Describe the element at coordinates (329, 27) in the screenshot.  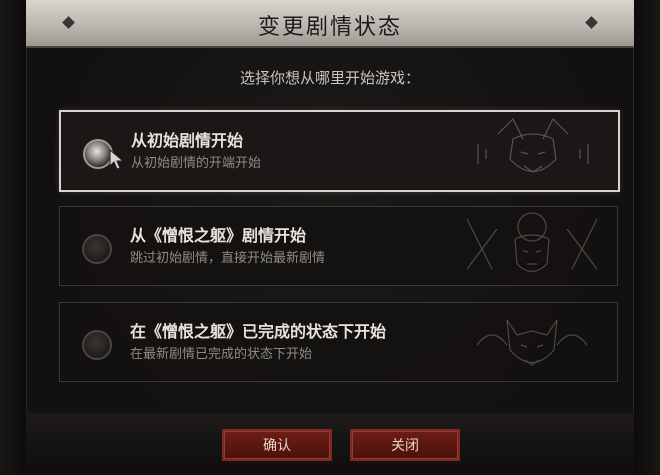
I see `dialog-title: 变更剧情状态` at that location.